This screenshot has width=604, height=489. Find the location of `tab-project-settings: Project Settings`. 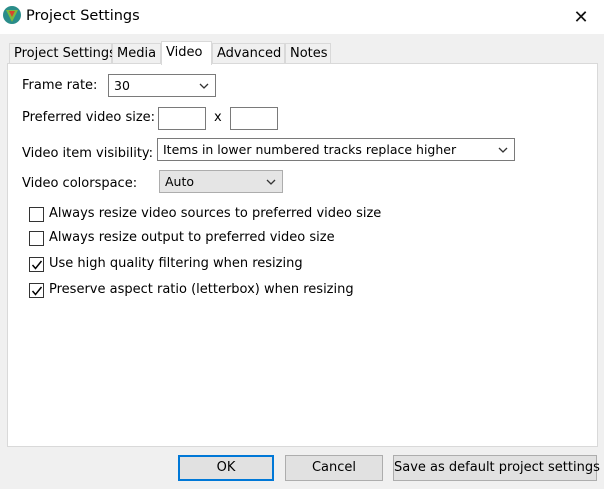

tab-project-settings: Project Settings is located at coordinates (62, 53).